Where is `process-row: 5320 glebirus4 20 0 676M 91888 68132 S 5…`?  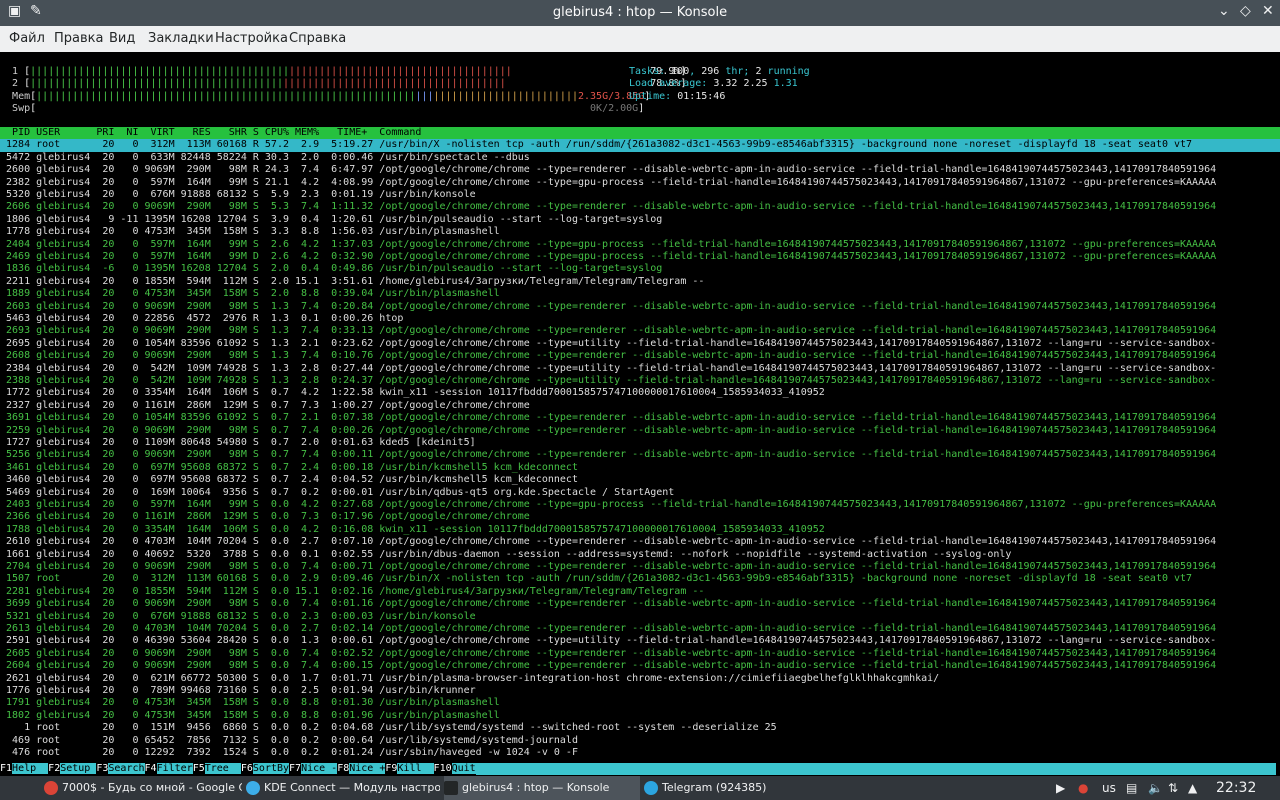 process-row: 5320 glebirus4 20 0 676M 91888 68132 S 5… is located at coordinates (640, 195).